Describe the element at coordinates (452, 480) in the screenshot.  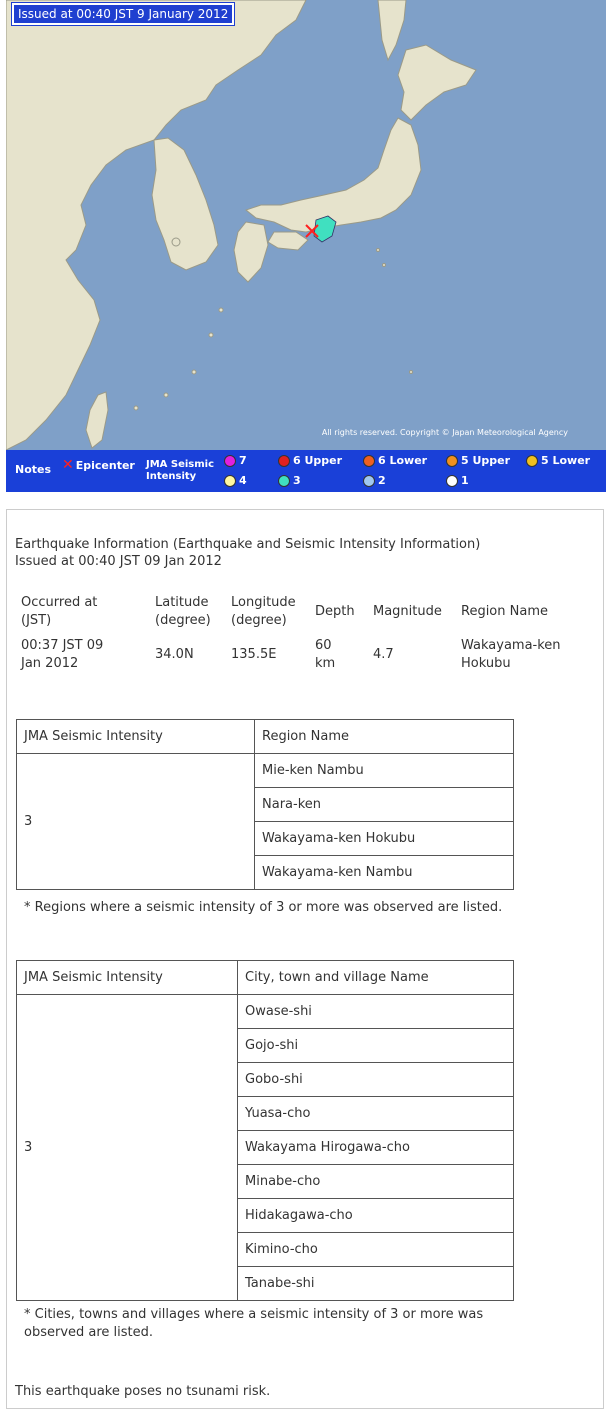
I see `intensity-1-dot-icon` at that location.